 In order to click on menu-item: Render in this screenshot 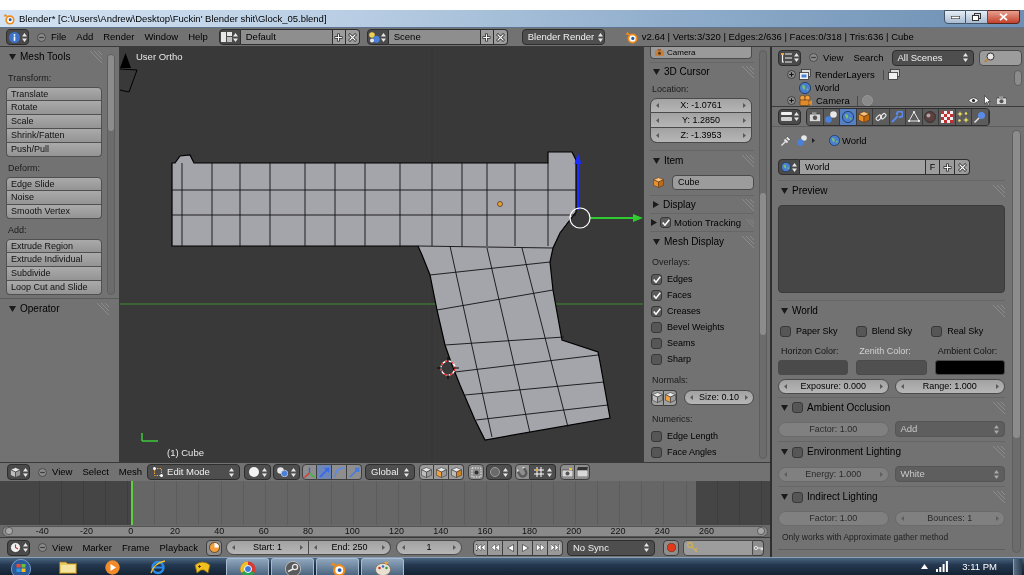, I will do `click(119, 37)`.